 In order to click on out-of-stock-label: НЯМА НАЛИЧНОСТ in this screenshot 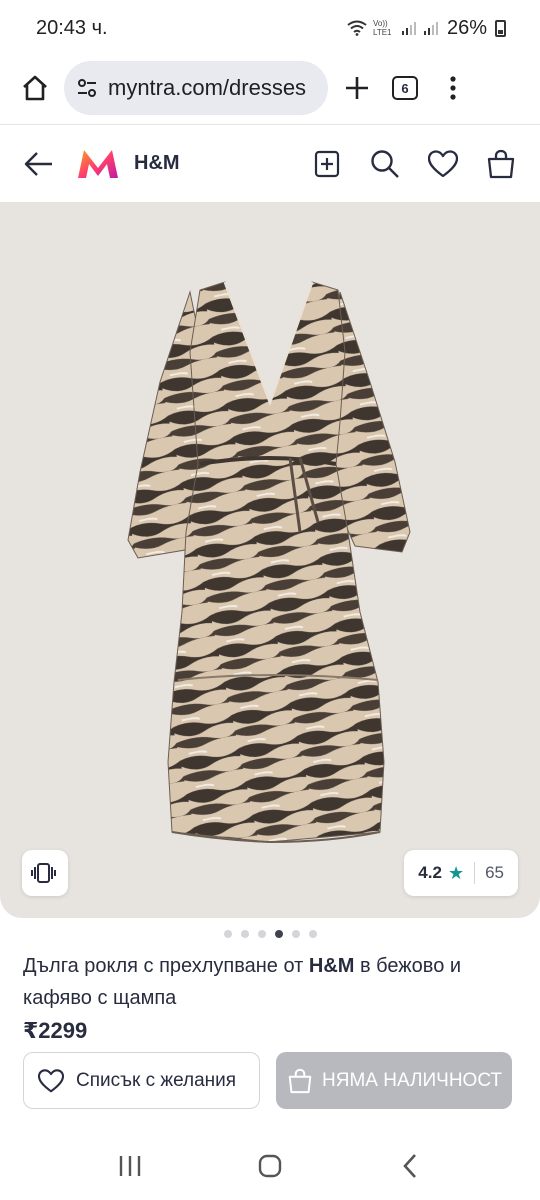, I will do `click(412, 1080)`.